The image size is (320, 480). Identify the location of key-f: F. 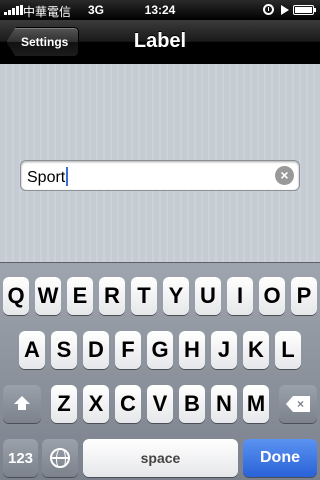
(128, 350).